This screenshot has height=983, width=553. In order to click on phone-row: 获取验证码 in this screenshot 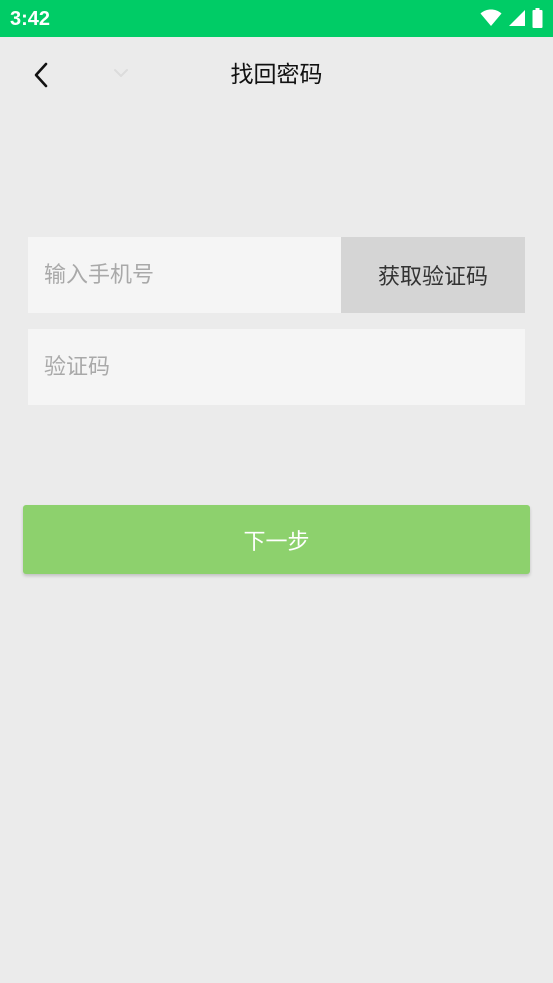, I will do `click(276, 275)`.